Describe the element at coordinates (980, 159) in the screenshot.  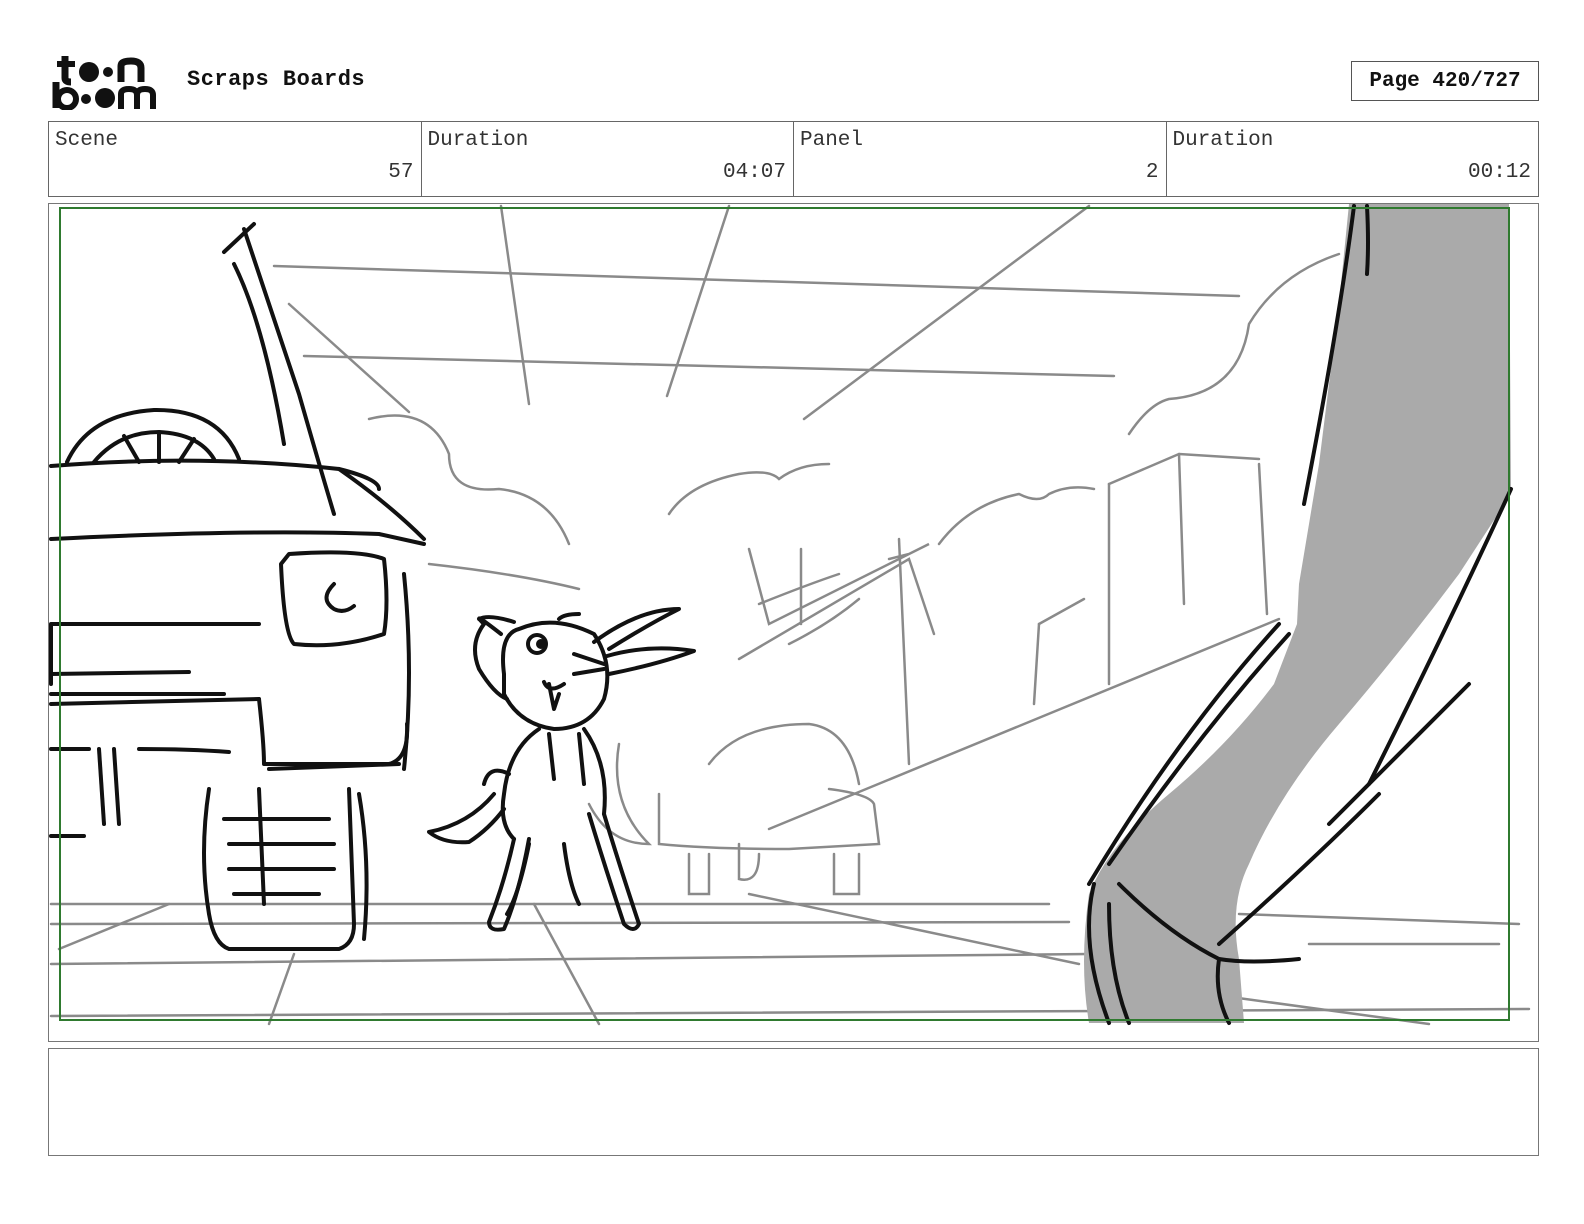
I see `panel-cell: Panel 2` at that location.